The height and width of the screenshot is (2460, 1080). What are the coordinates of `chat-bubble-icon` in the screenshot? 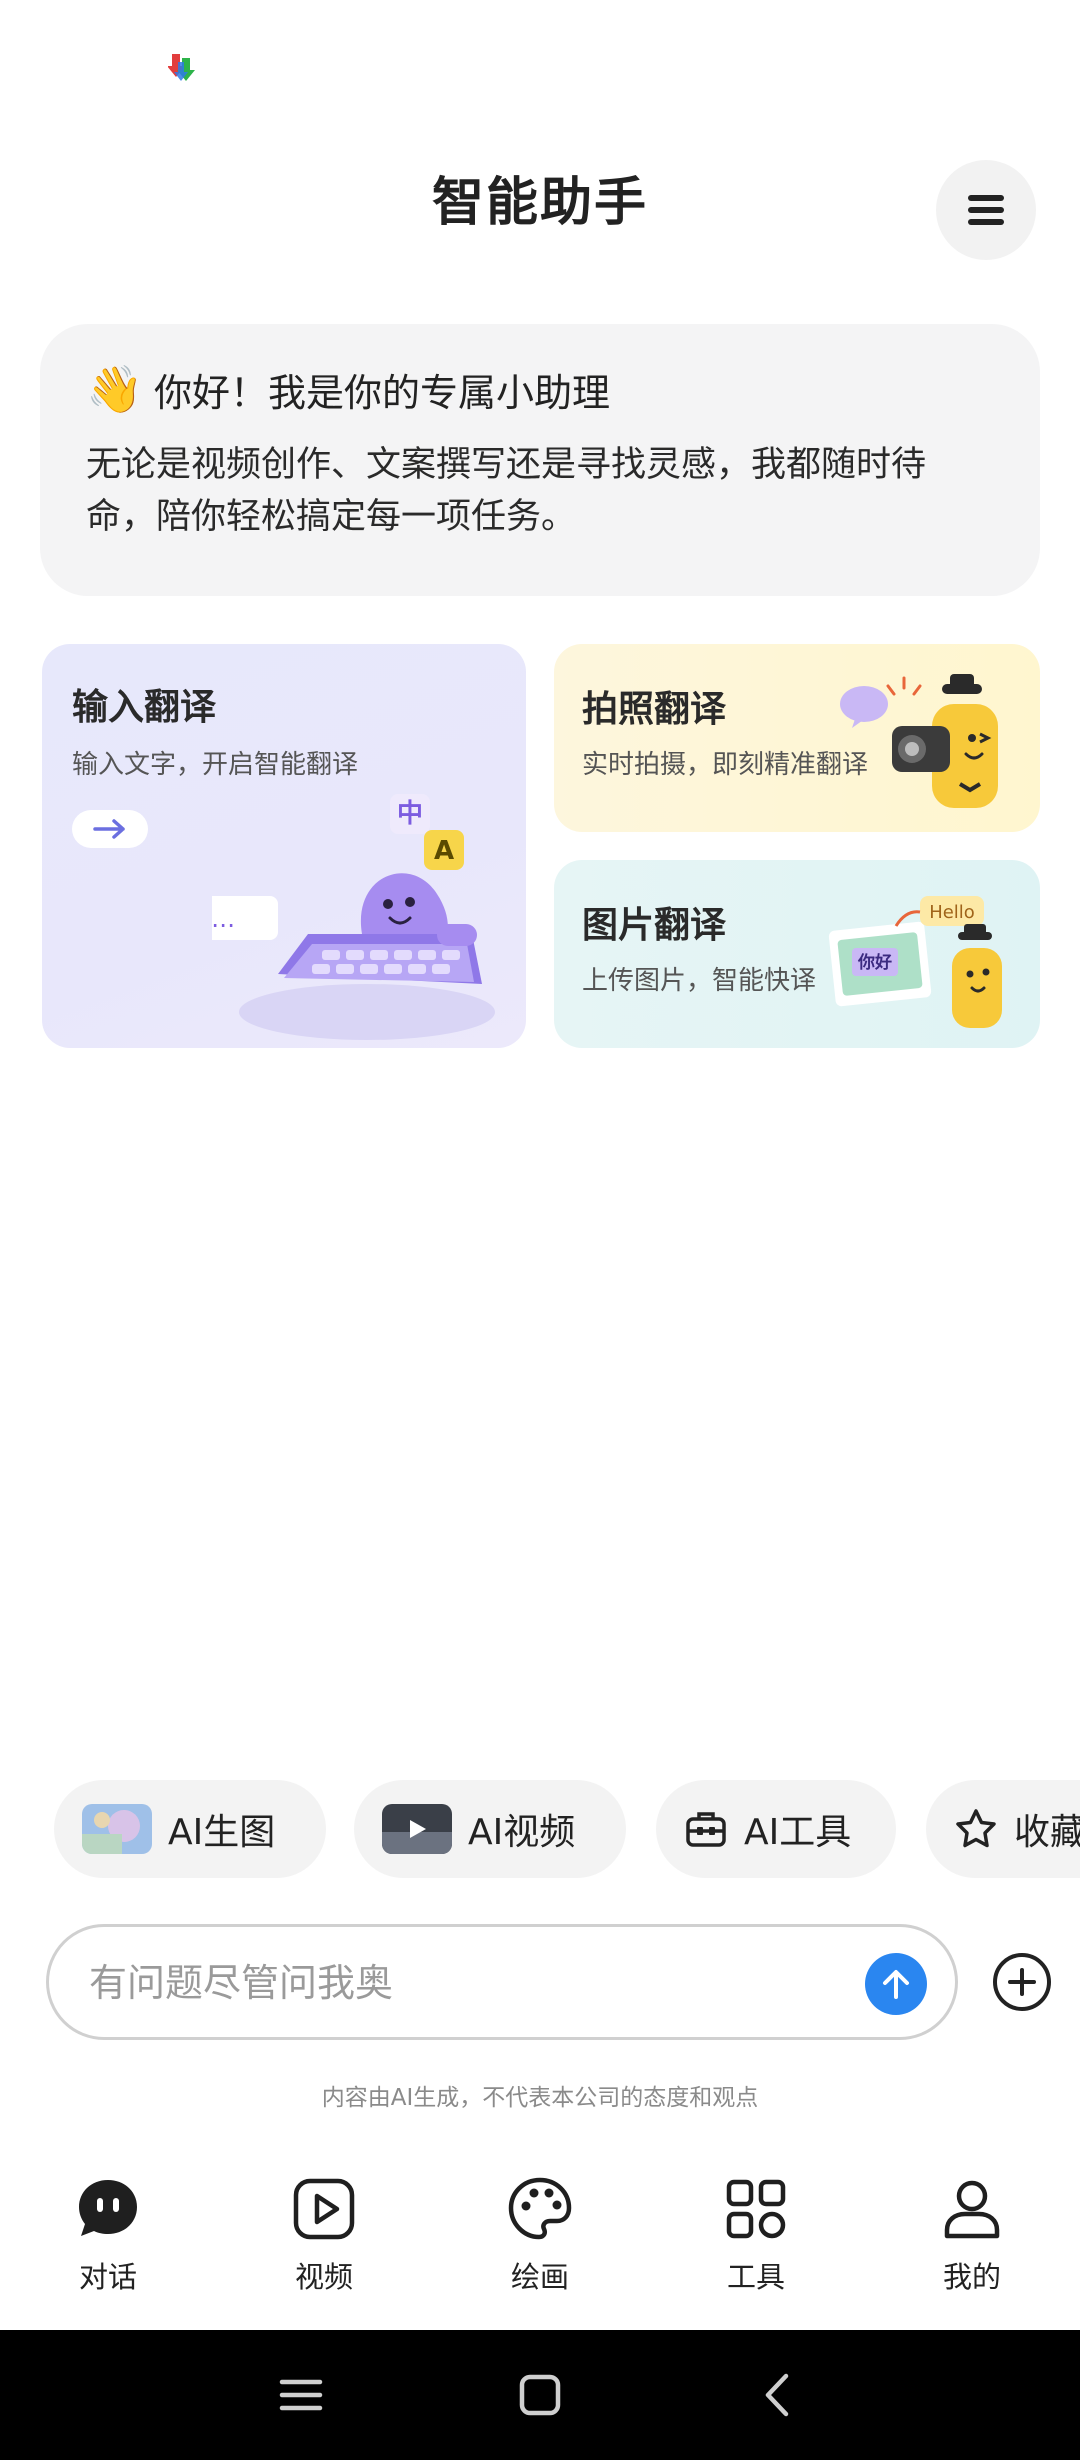 It's located at (108, 2208).